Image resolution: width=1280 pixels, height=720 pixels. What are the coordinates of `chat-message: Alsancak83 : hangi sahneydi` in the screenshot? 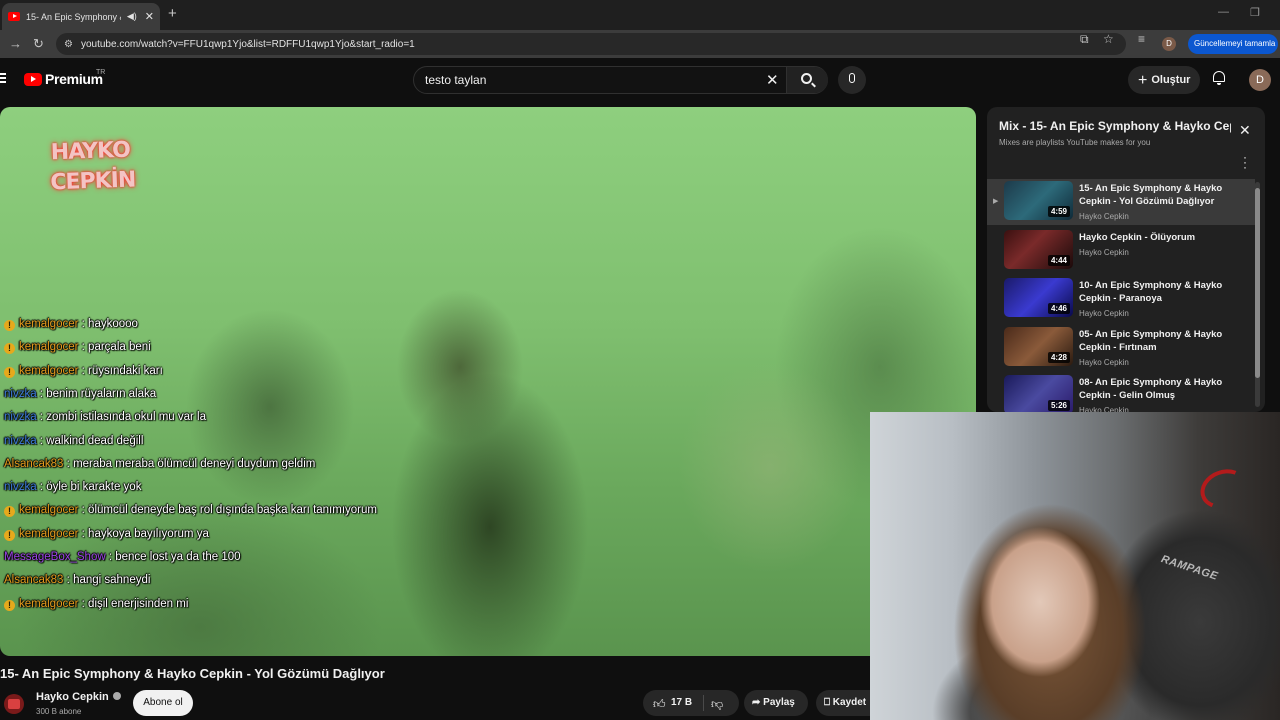 It's located at (77, 582).